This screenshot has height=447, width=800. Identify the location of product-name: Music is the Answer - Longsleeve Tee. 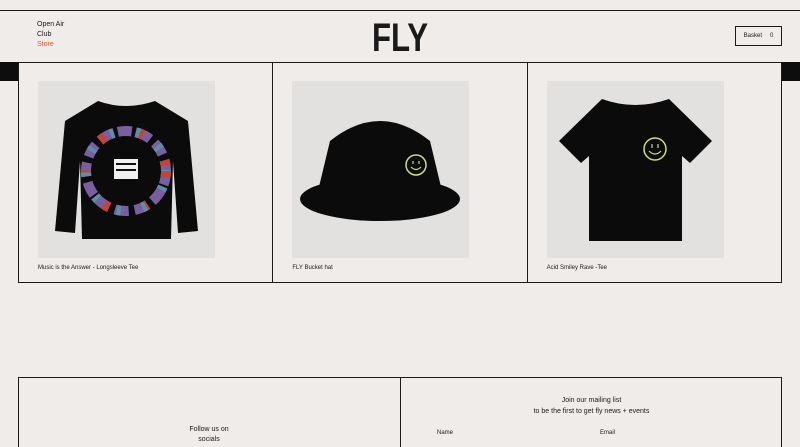
(88, 268).